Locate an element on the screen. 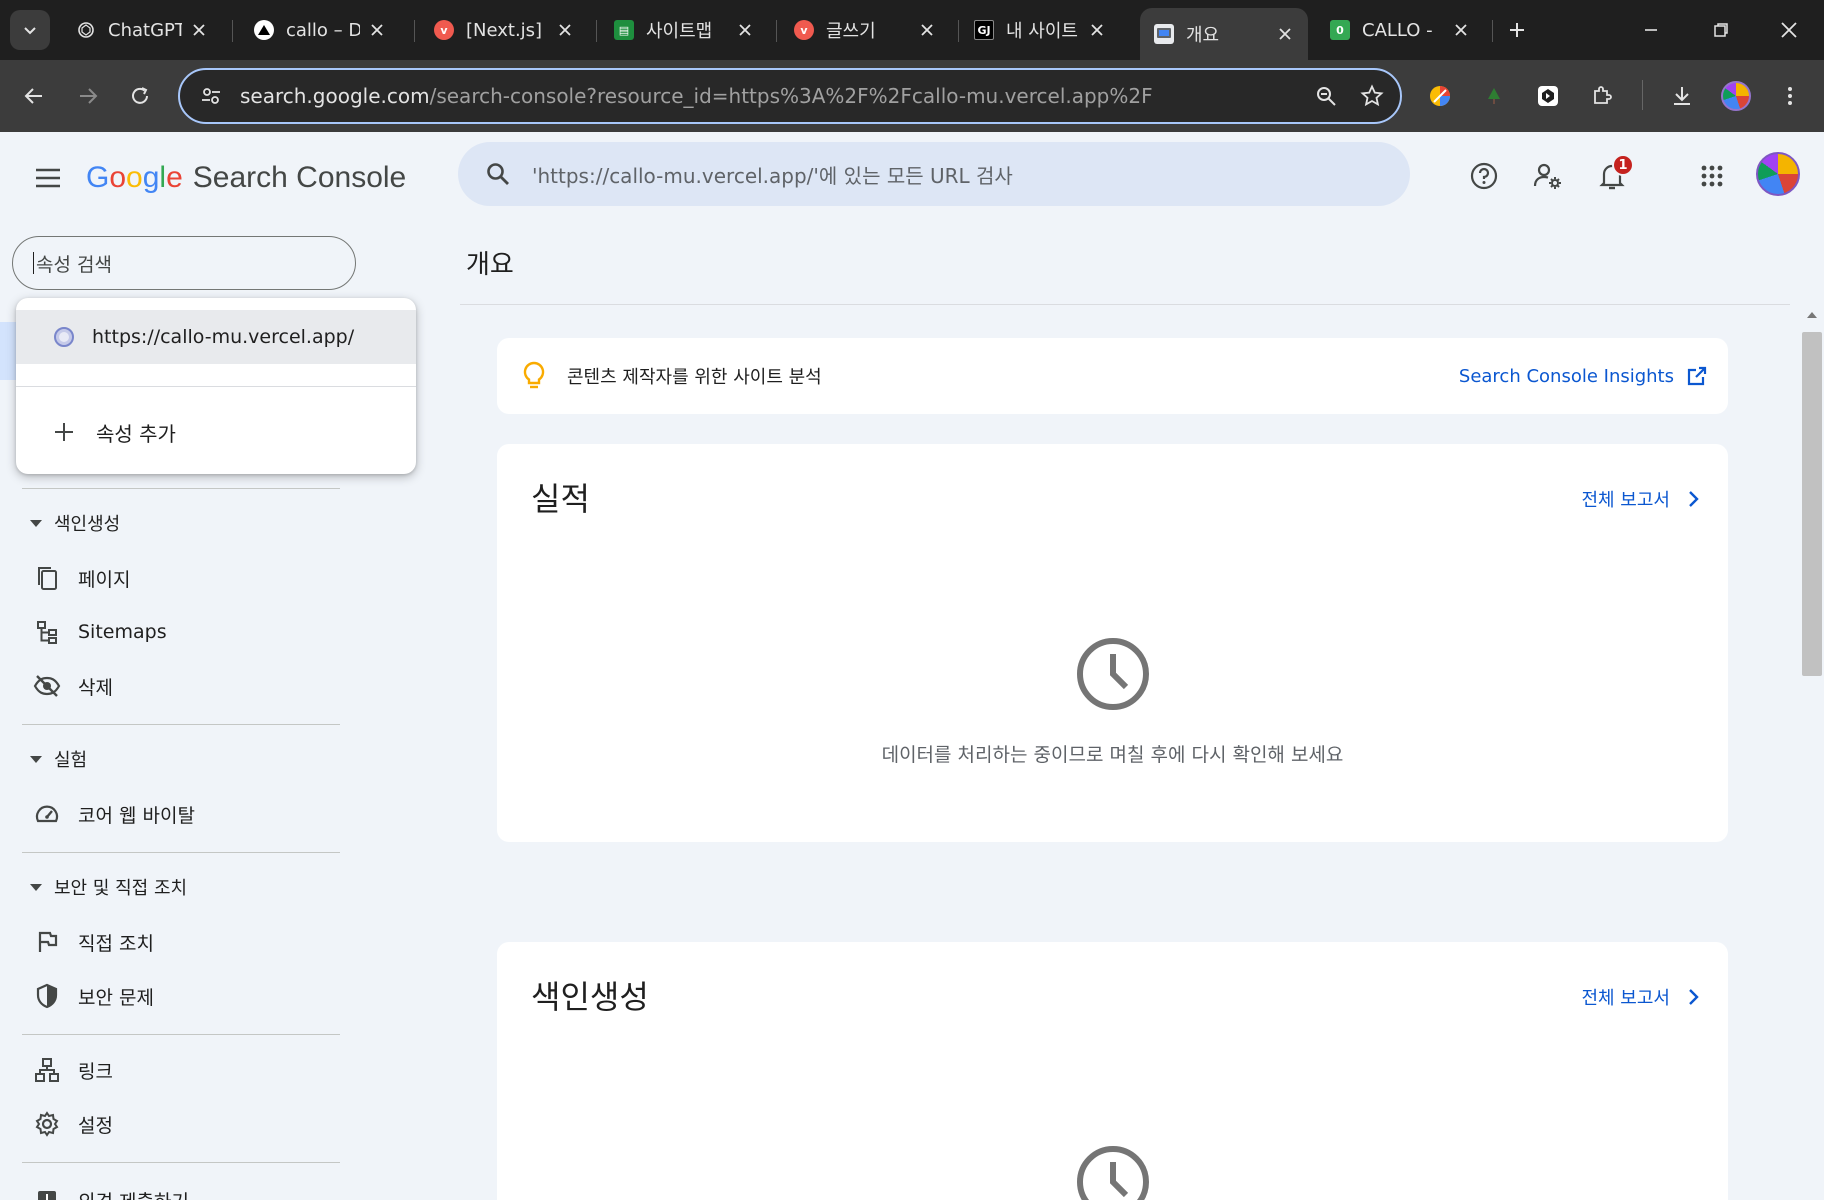 The width and height of the screenshot is (1824, 1200). sidebar-item-label: 링크 is located at coordinates (95, 1071).